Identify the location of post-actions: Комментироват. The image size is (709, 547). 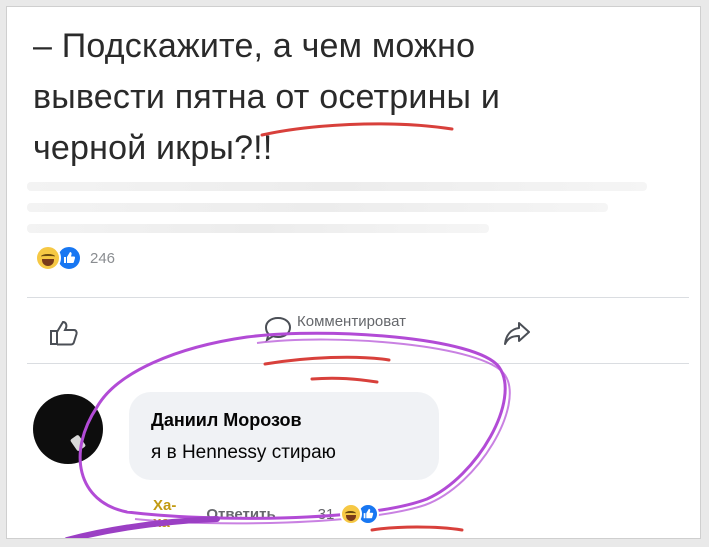
(358, 331).